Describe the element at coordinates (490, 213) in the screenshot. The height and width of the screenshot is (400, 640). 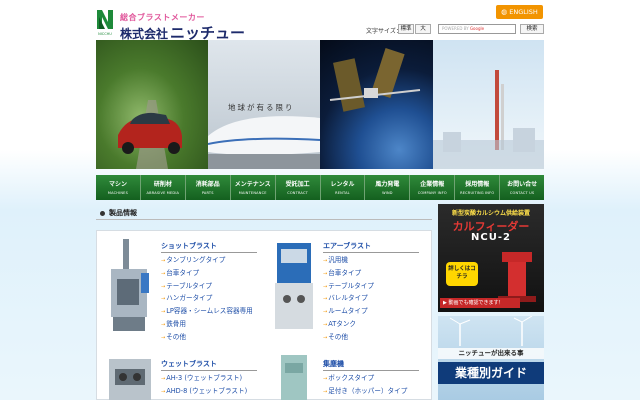
I see `banner-subtitle: 新型炭酸カルシウム供給装置` at that location.